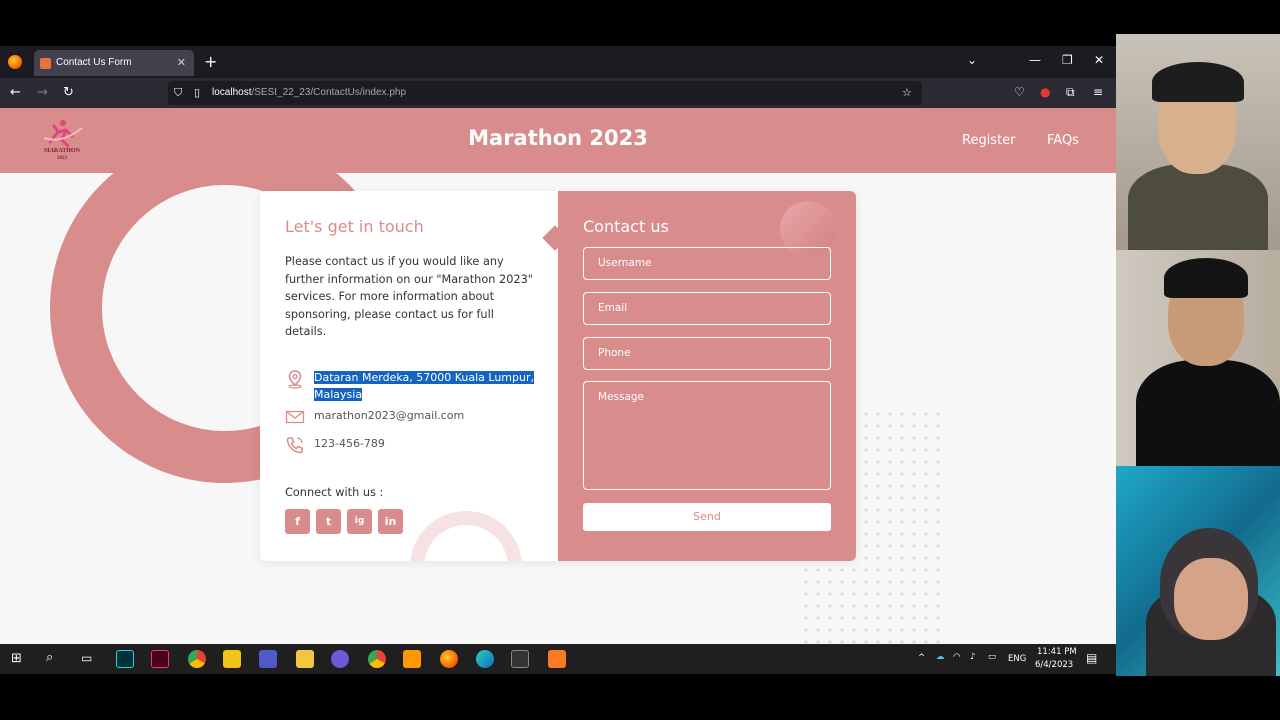  Describe the element at coordinates (520, 659) in the screenshot. I see `terminal-icon` at that location.